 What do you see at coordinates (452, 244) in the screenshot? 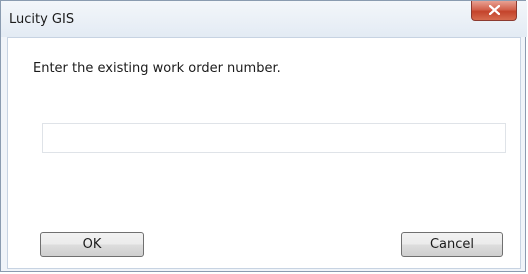
I see `cancel-button: Cancel` at bounding box center [452, 244].